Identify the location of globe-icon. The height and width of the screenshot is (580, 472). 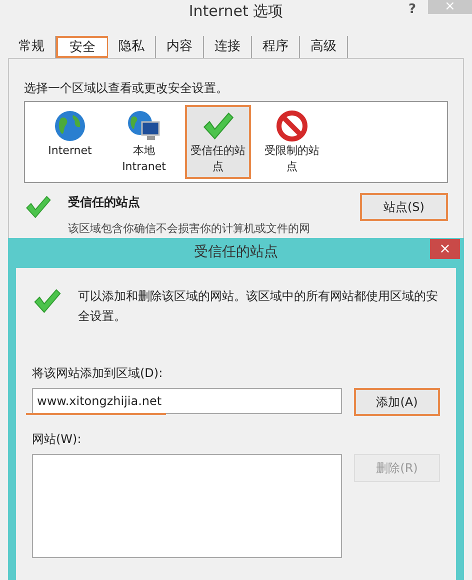
(70, 126).